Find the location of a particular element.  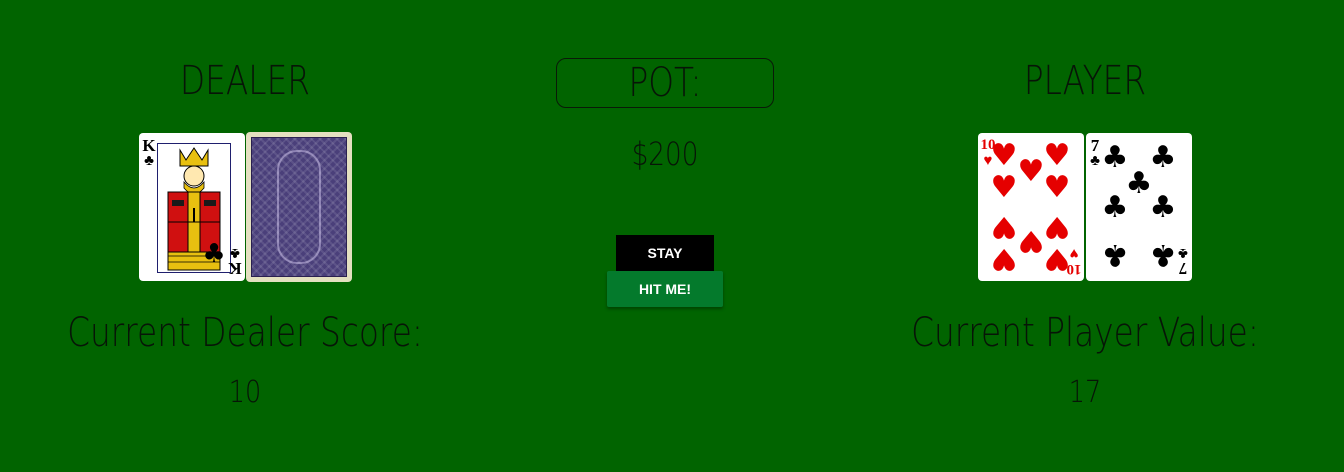

card-back-pattern is located at coordinates (299, 207).